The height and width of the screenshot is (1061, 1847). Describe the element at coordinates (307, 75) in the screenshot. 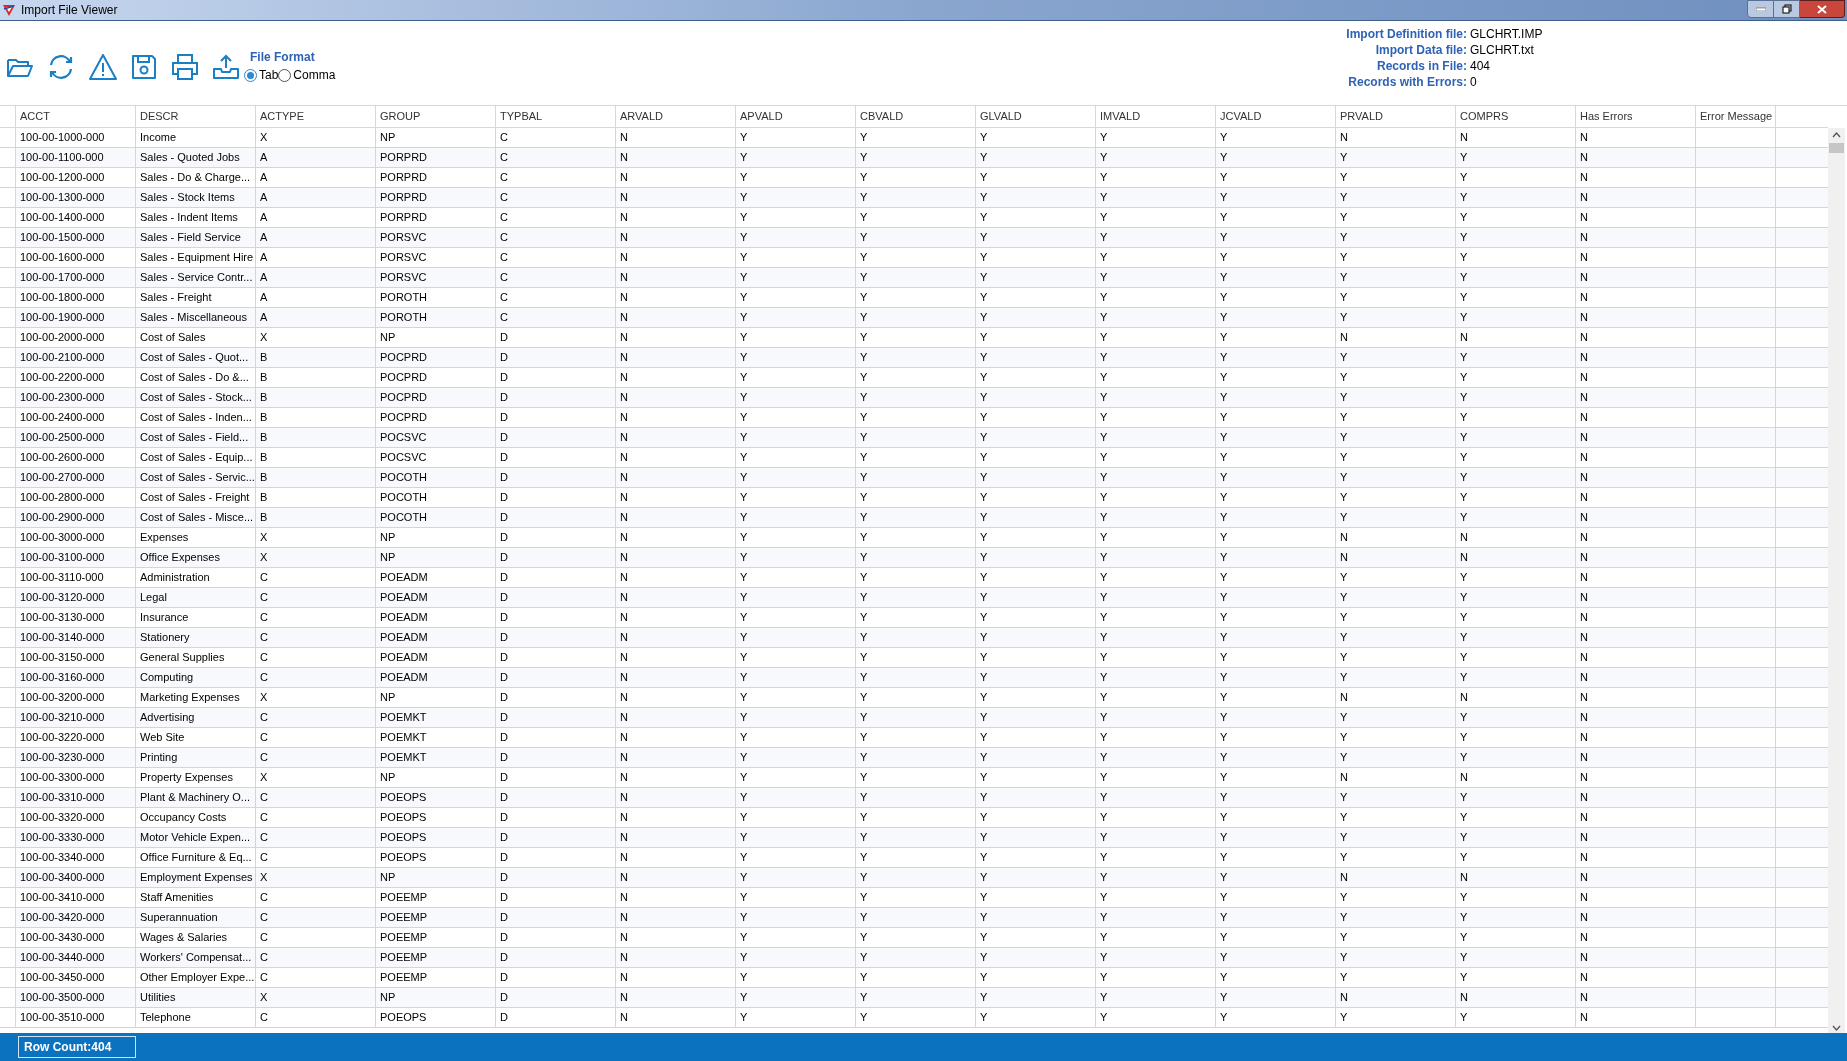

I see `radio-option: Comma` at that location.